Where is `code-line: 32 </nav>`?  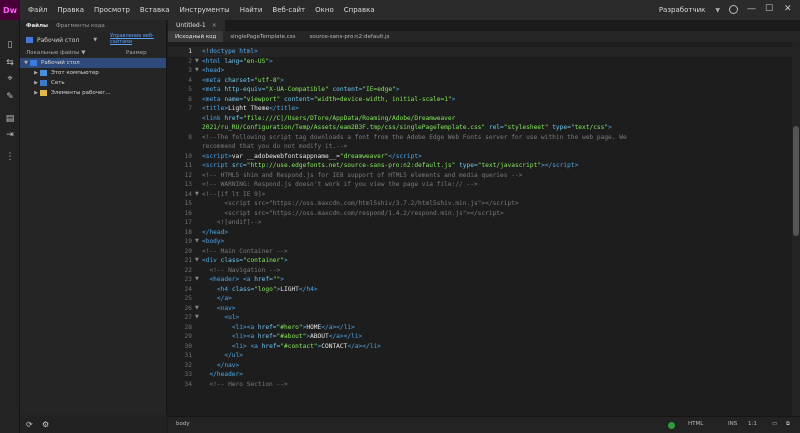 code-line: 32 </nav> is located at coordinates (480, 366).